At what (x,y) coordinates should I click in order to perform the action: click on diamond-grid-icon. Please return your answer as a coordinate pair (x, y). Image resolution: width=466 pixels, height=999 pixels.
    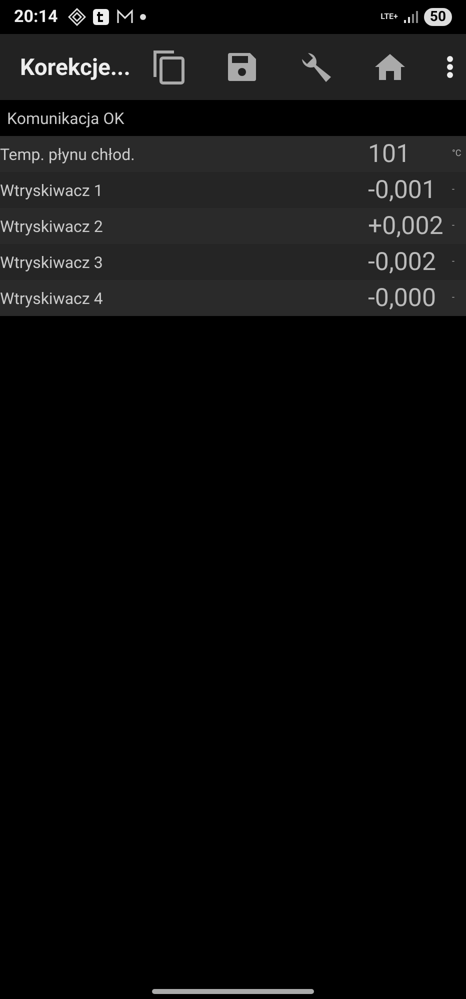
    Looking at the image, I should click on (77, 17).